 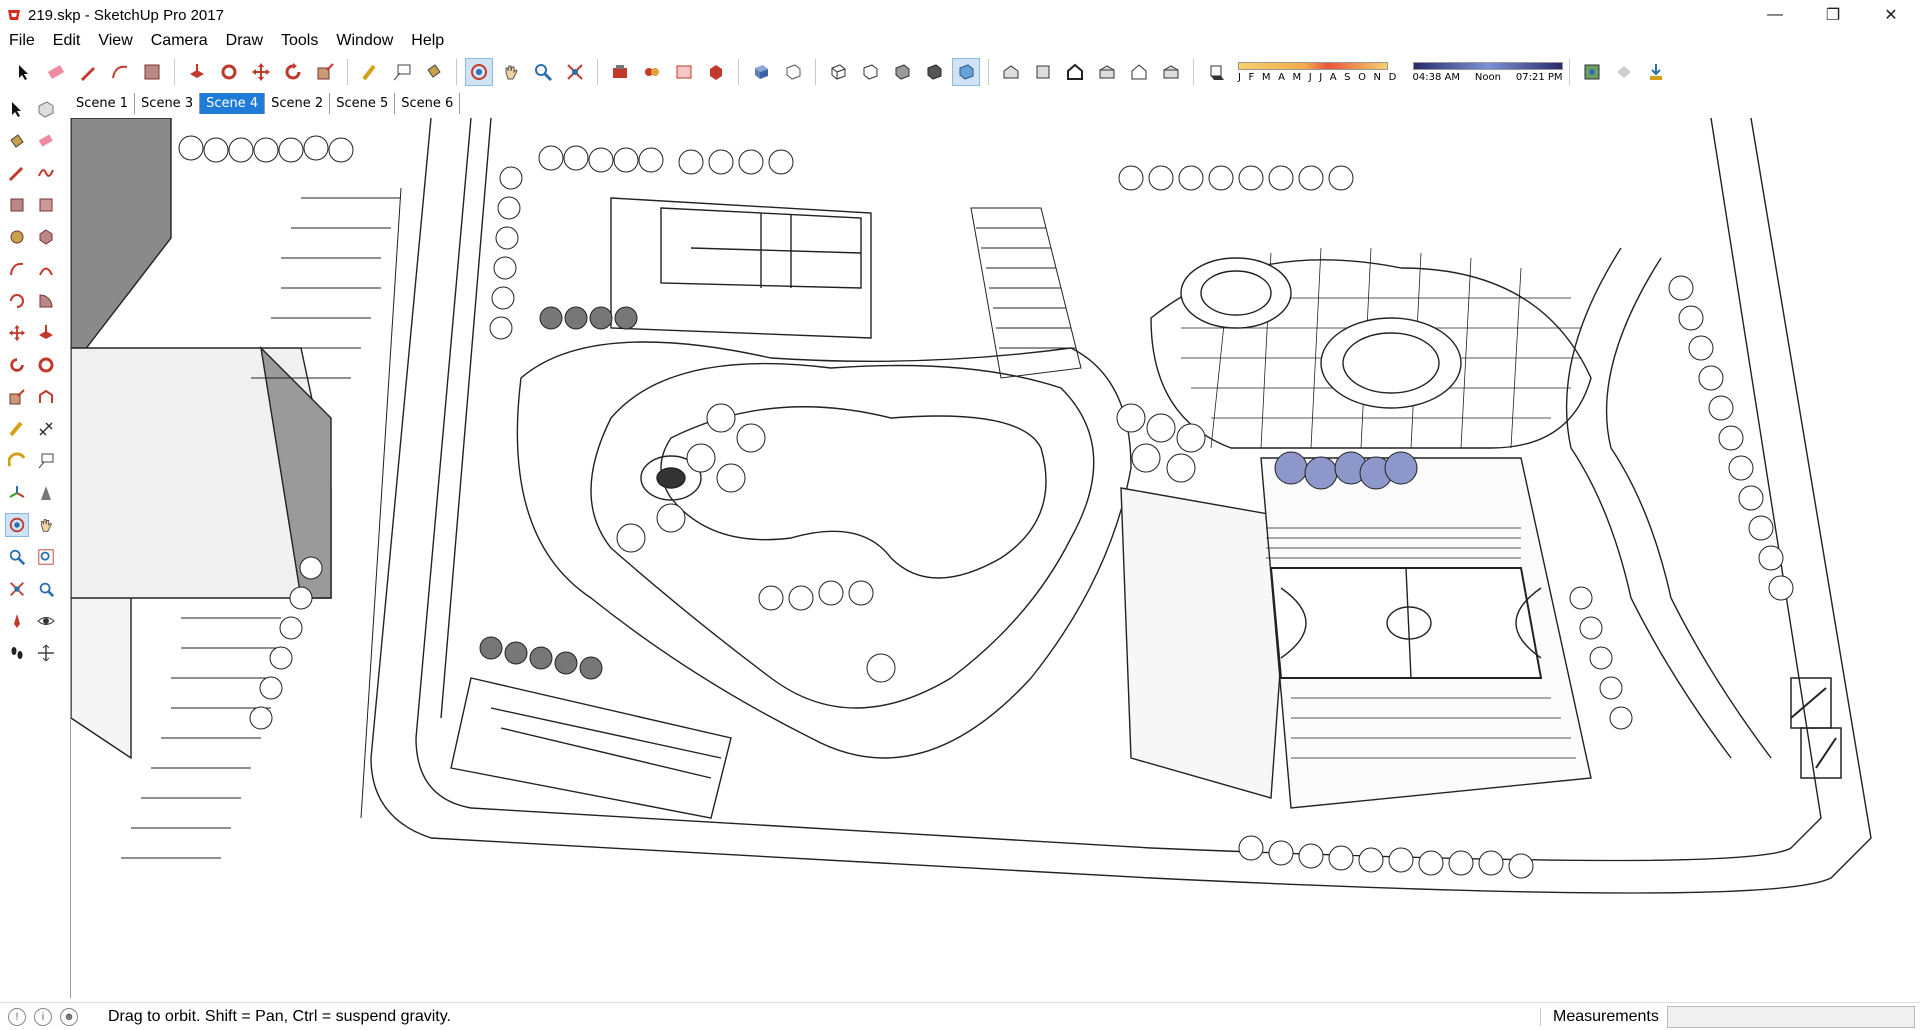 I want to click on tab-scene-1: Scene 1, so click(x=103, y=103).